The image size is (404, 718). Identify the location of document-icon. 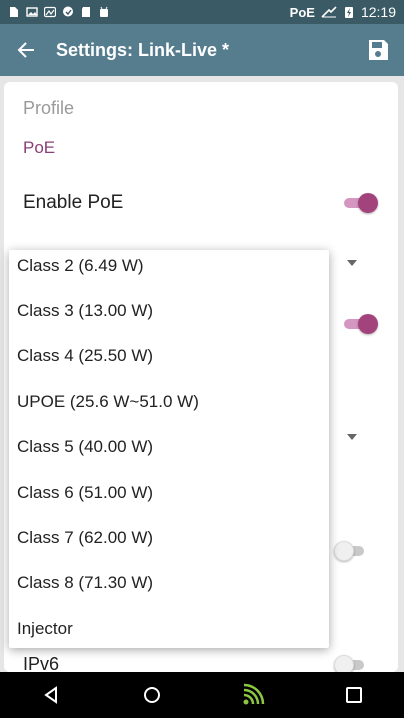
(14, 12).